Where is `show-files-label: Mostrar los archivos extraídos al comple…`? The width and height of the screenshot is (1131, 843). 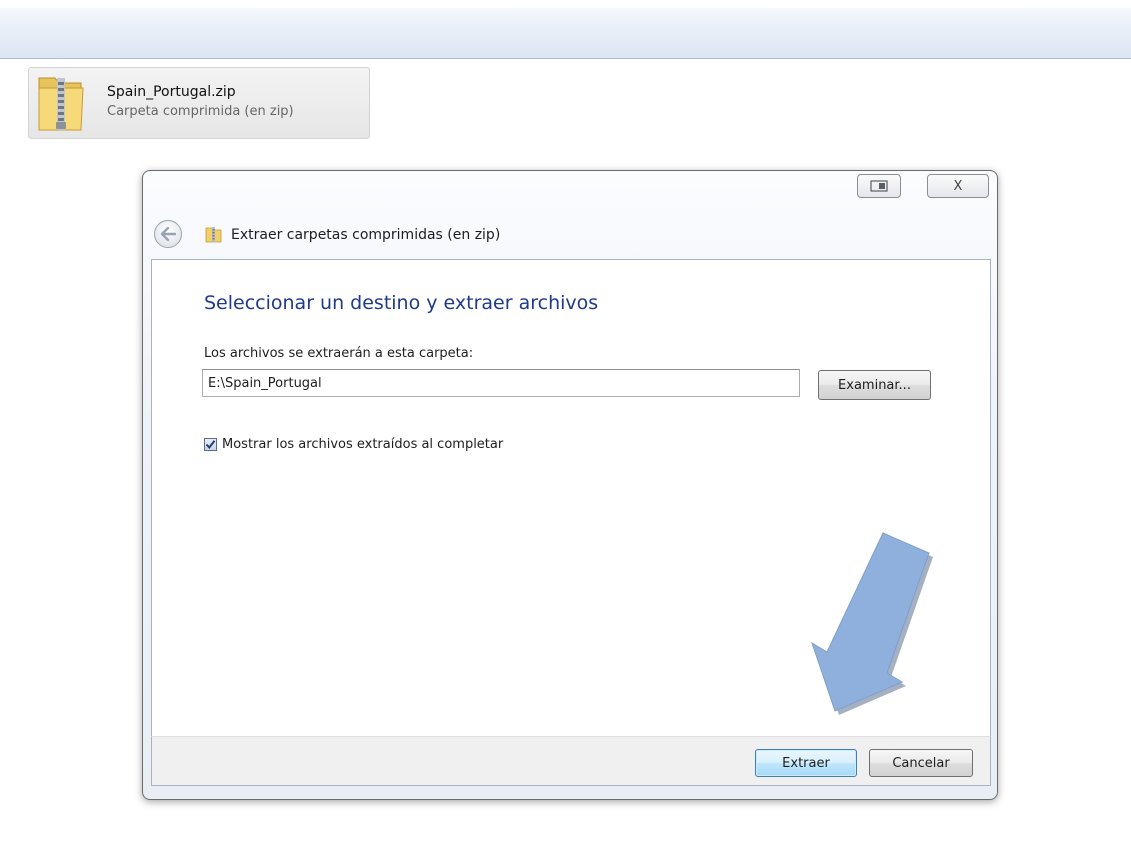
show-files-label: Mostrar los archivos extraídos al comple… is located at coordinates (363, 444).